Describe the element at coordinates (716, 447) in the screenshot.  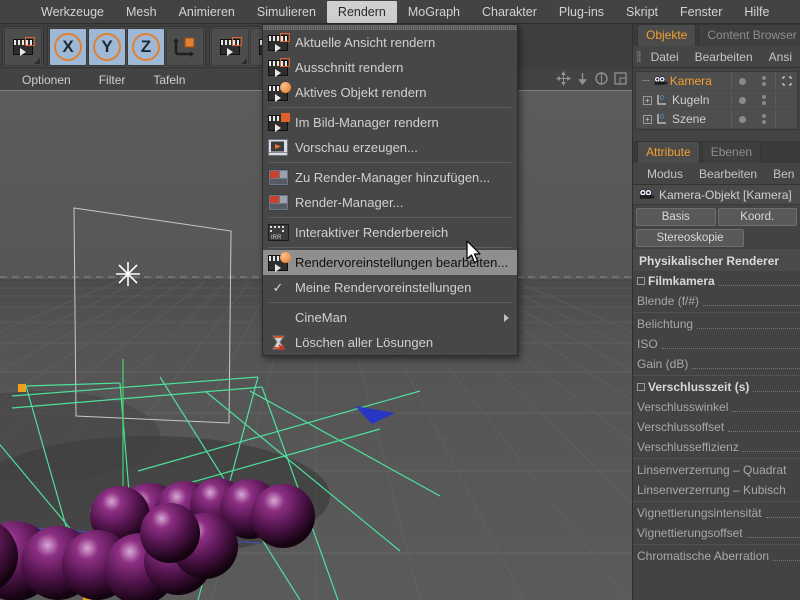
I see `prop-verschlusseffizienz: Verschlusseffizienz` at that location.